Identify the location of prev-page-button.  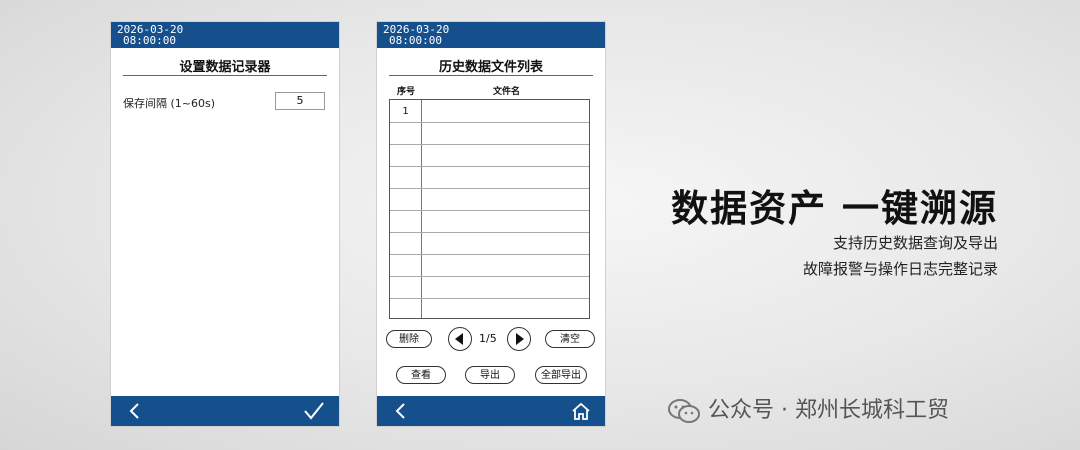
(460, 339).